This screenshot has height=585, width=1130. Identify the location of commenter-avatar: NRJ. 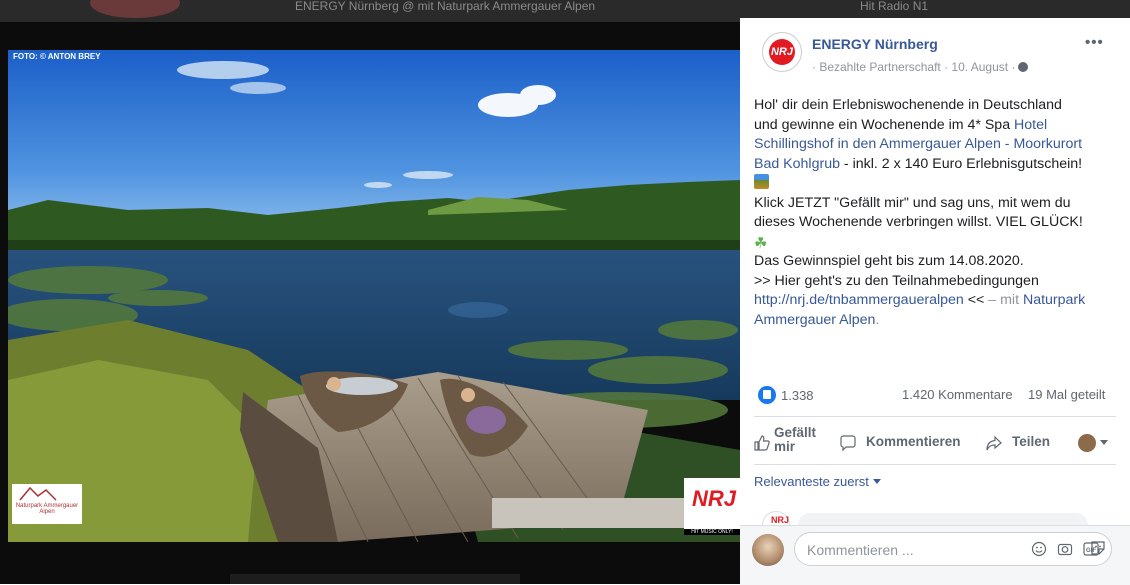
(776, 518).